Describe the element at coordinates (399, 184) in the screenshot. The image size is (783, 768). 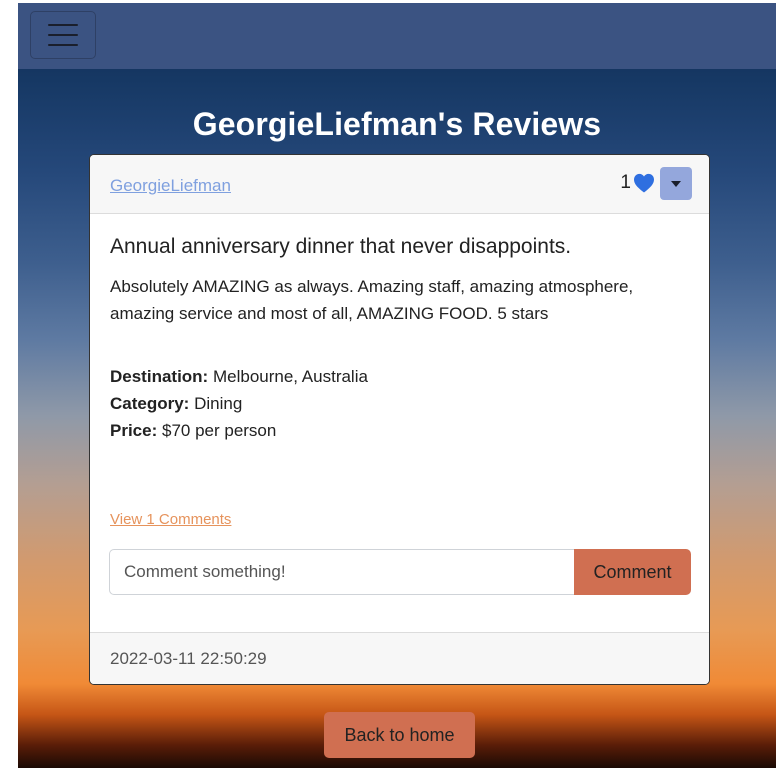
I see `review-card-header: GeorgieLiefman 1` at that location.